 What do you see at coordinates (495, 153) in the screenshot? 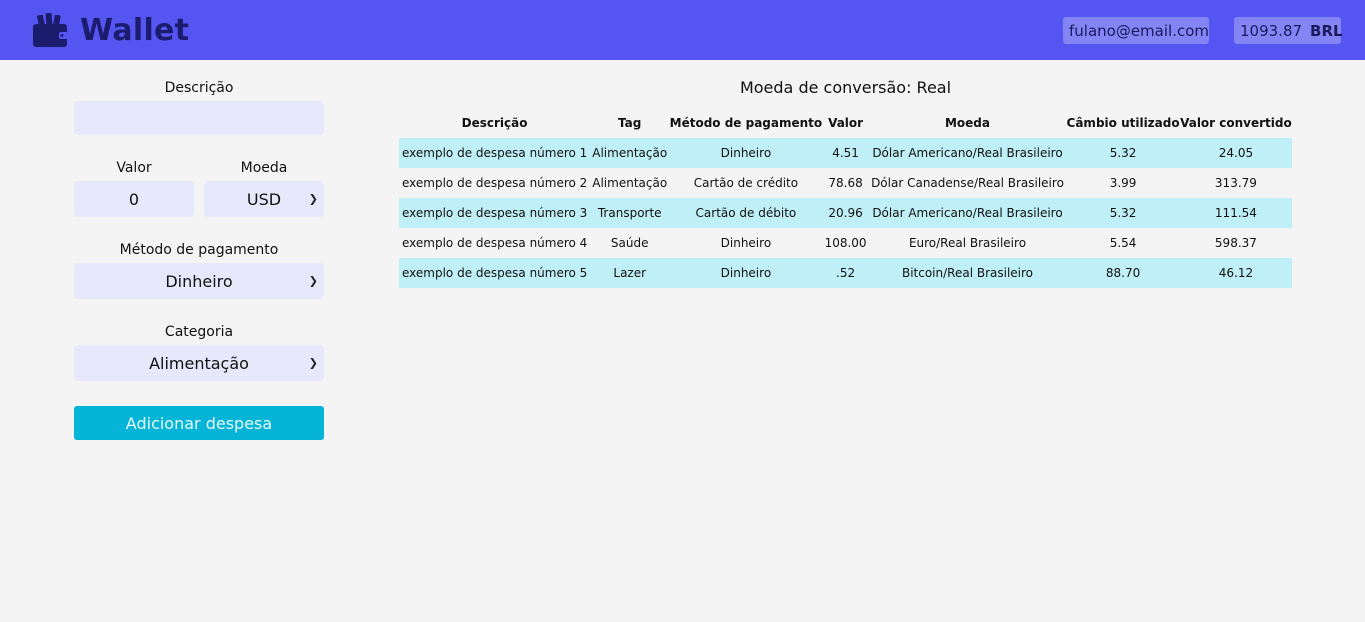
I see `cell-description: exemplo de despesa número 1` at bounding box center [495, 153].